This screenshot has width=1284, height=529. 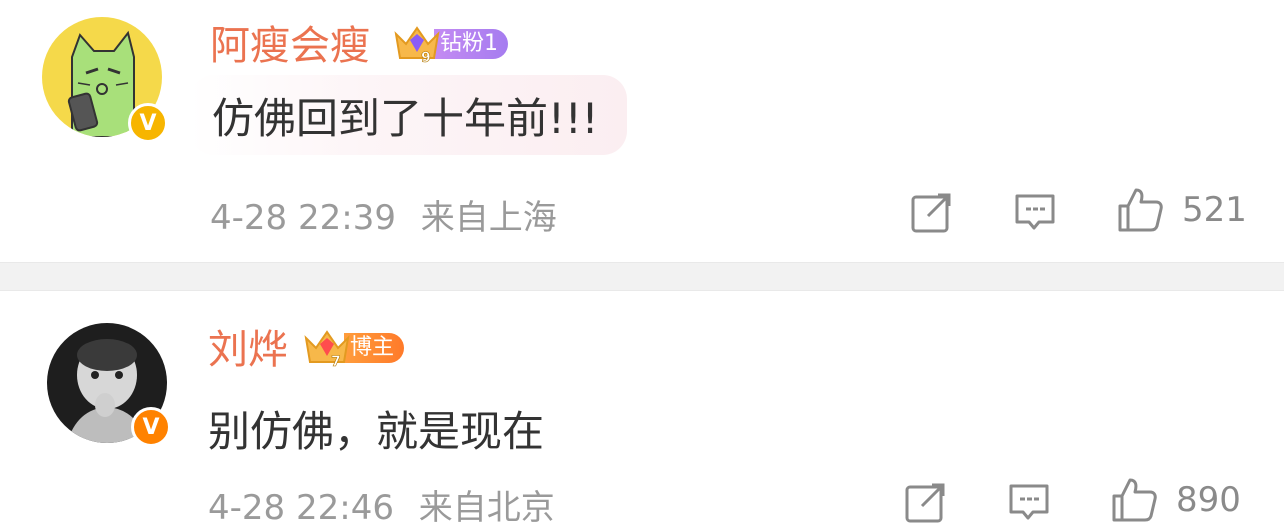 I want to click on comment-meta: 4-28 22:46 来自北京, so click(x=381, y=504).